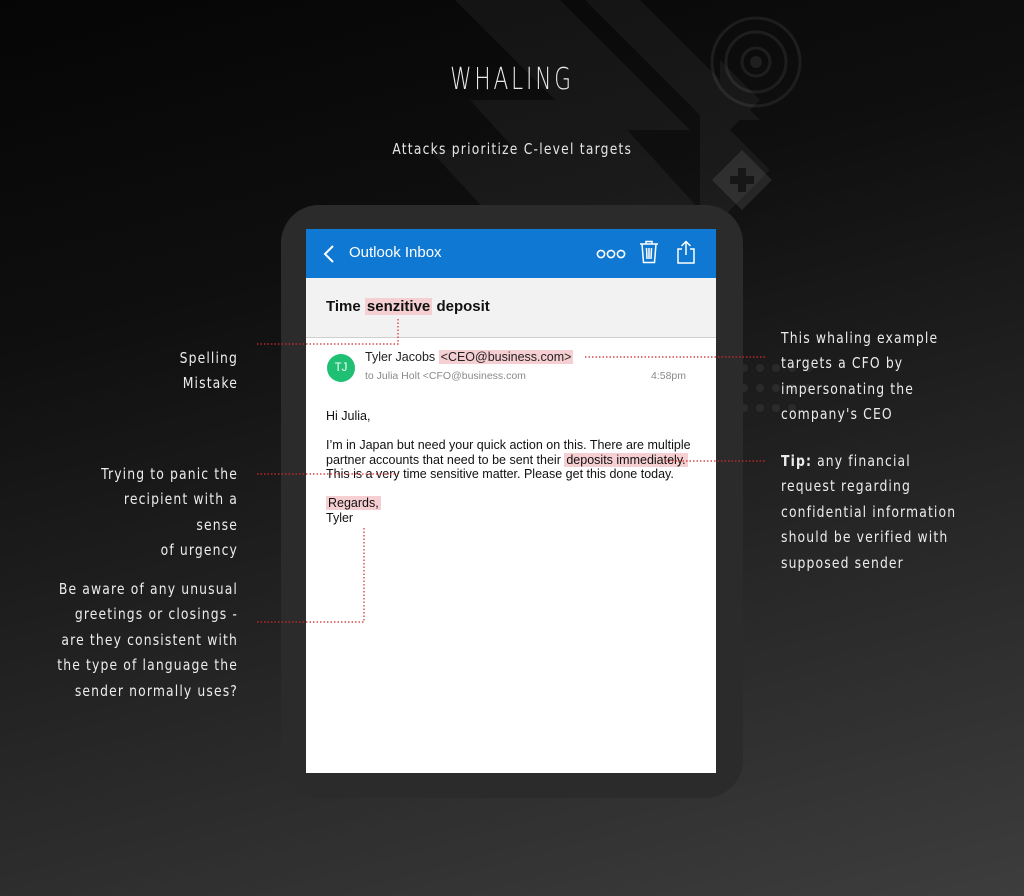 Image resolution: width=1024 pixels, height=896 pixels. I want to click on callout-line-greetings, so click(311, 575).